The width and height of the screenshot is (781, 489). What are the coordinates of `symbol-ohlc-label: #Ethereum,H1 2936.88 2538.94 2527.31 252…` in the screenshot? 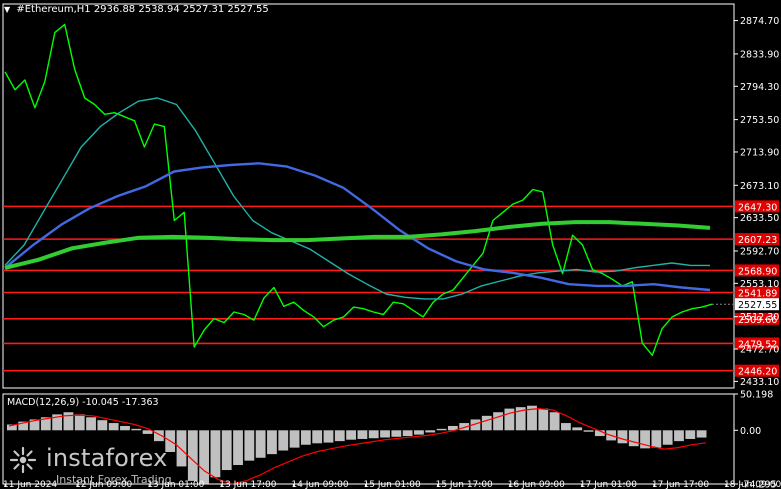 It's located at (142, 9).